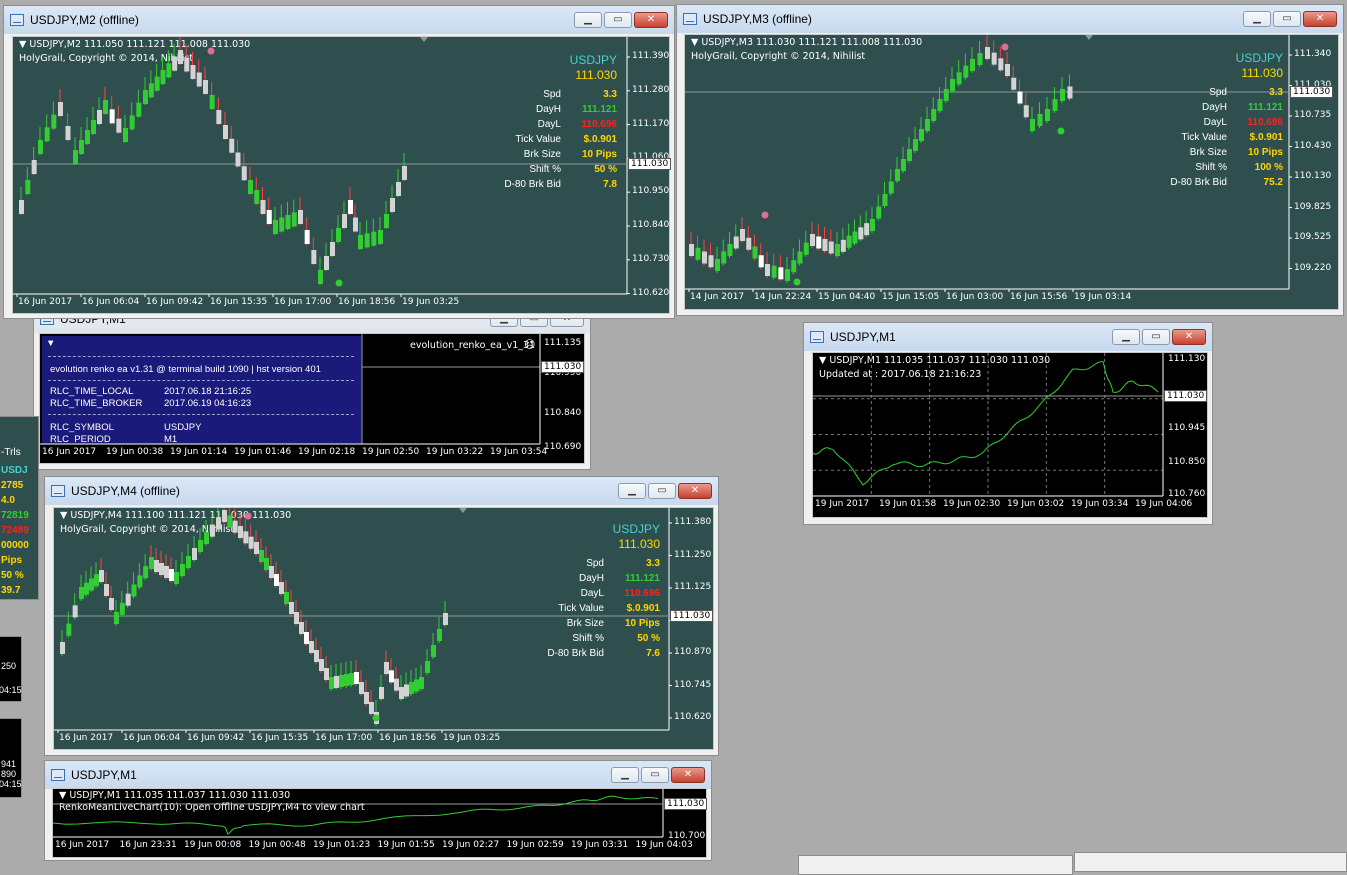  What do you see at coordinates (406, 845) in the screenshot?
I see `x-tick-label: 19 Jun 01:55` at bounding box center [406, 845].